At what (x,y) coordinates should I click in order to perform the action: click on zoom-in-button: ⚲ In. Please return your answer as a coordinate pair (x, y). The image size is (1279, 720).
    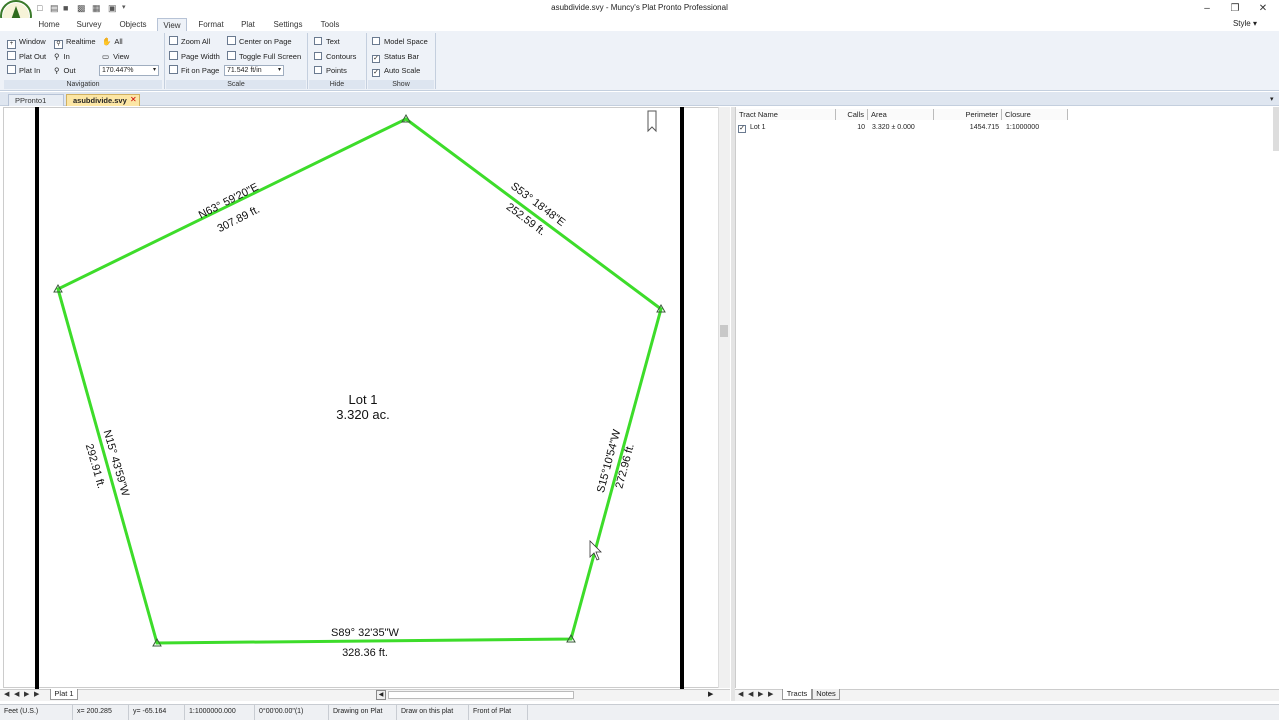
    Looking at the image, I should click on (62, 57).